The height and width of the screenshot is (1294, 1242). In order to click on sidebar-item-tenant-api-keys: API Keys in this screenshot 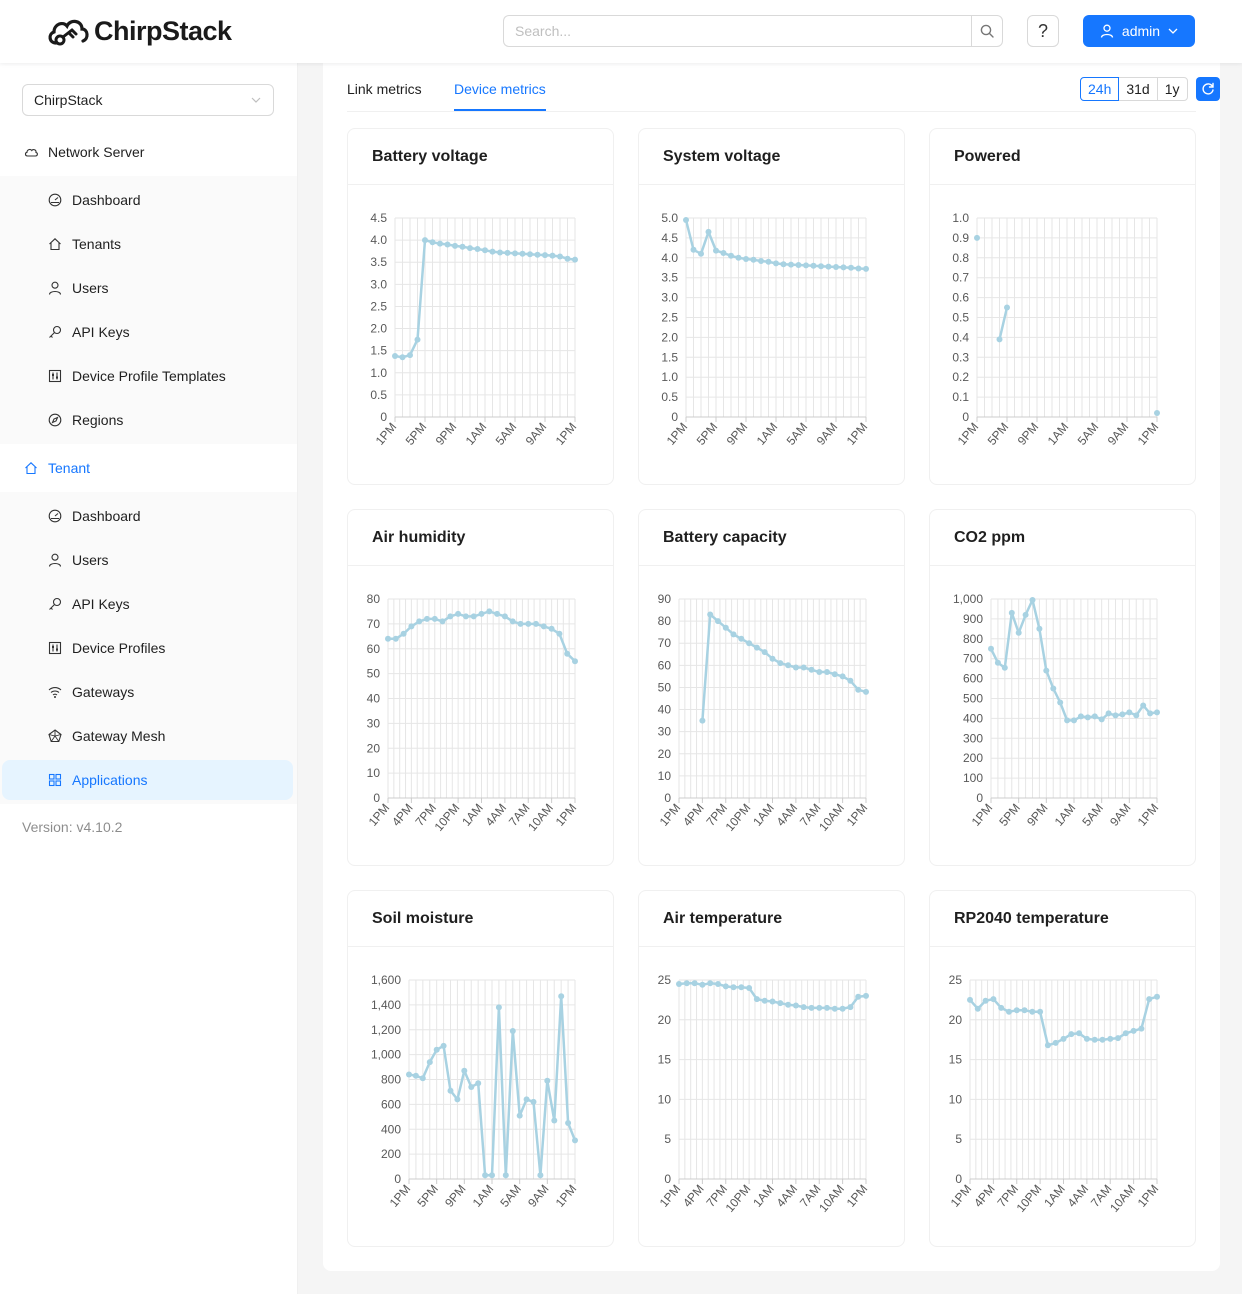, I will do `click(147, 604)`.